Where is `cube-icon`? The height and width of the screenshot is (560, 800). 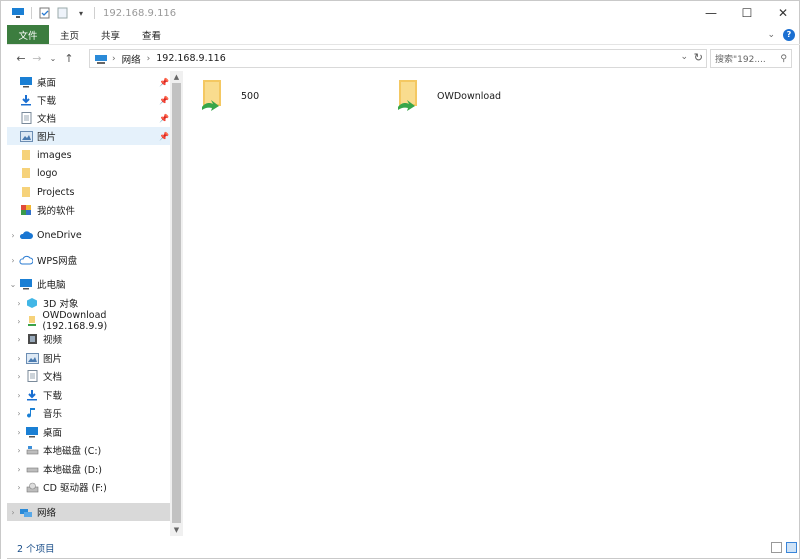
cube-icon is located at coordinates (32, 303).